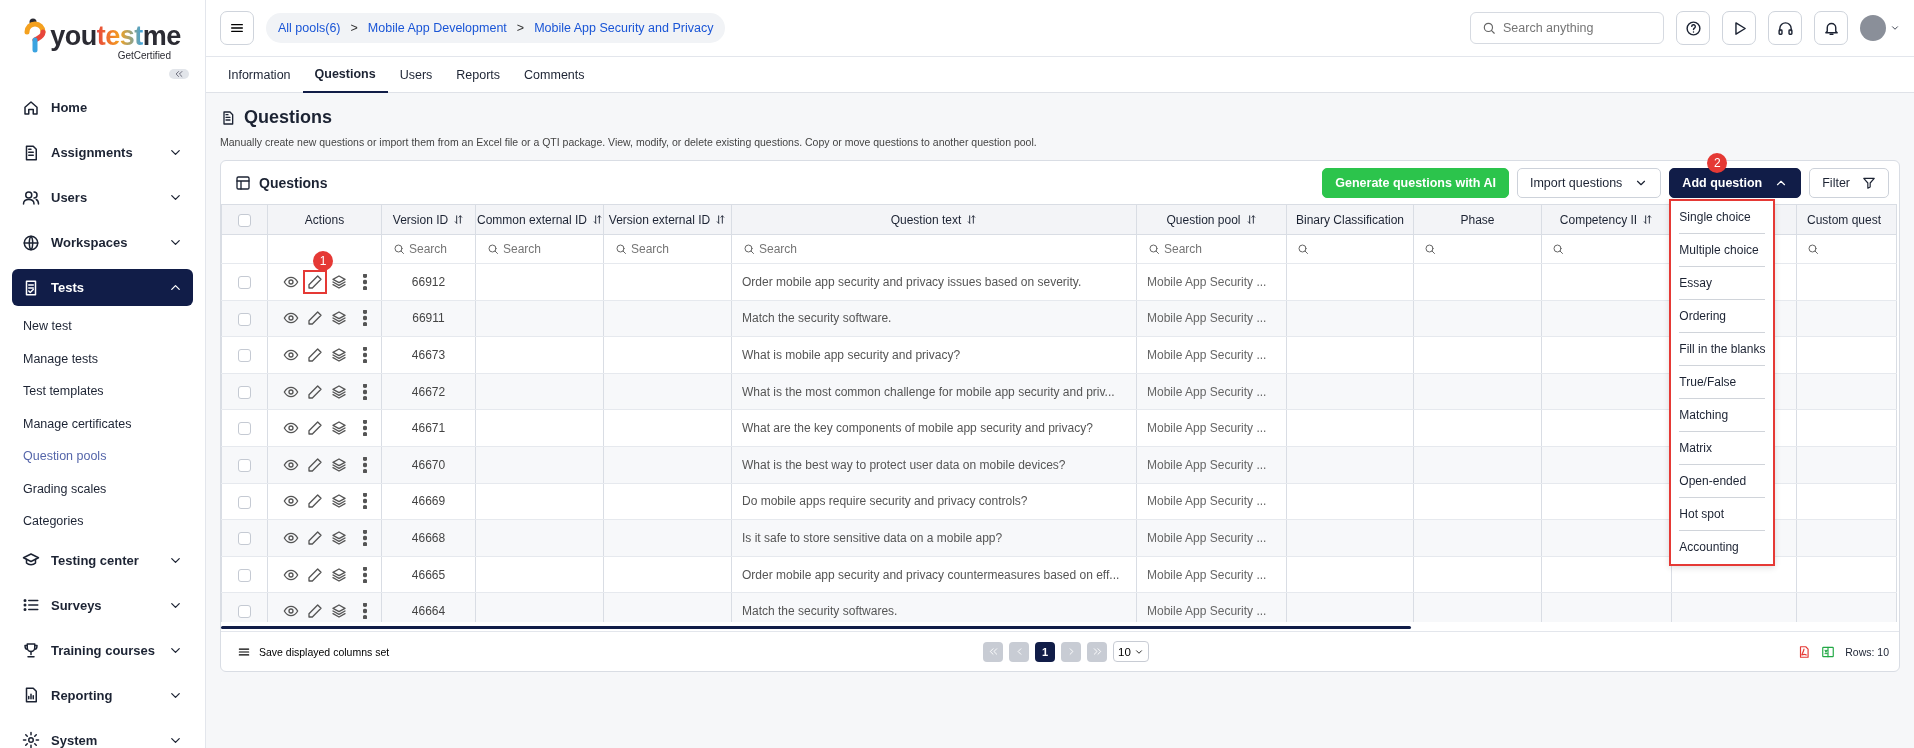  I want to click on versions-button, so click(338, 355).